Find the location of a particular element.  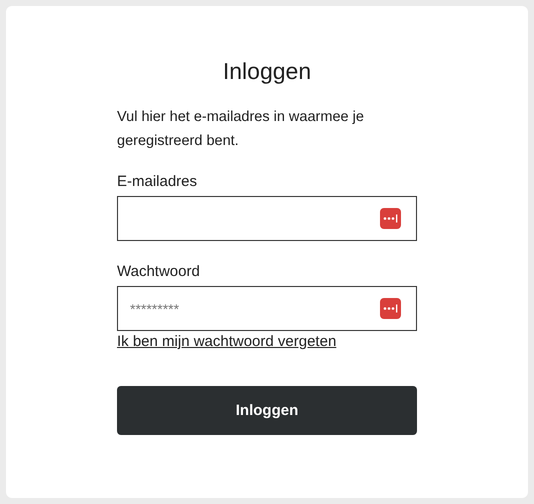

login-button: Inloggen is located at coordinates (267, 410).